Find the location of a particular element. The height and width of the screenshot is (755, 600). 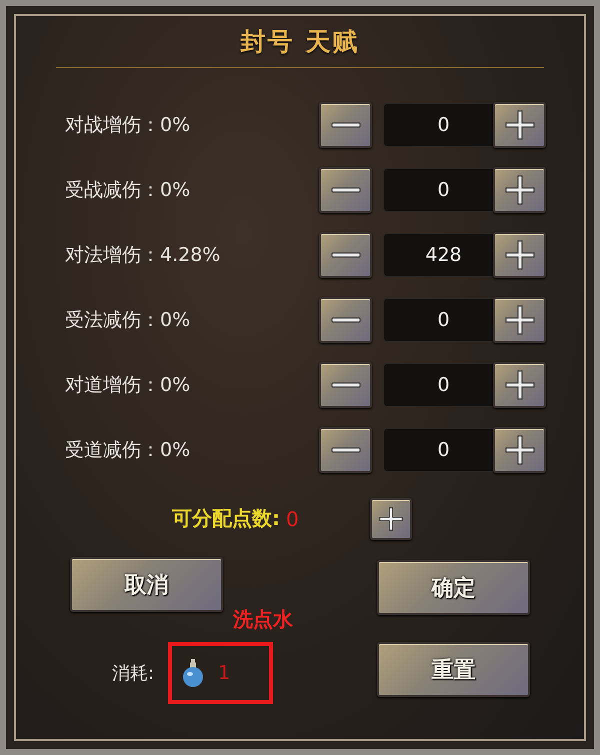

add-points-button is located at coordinates (391, 519).